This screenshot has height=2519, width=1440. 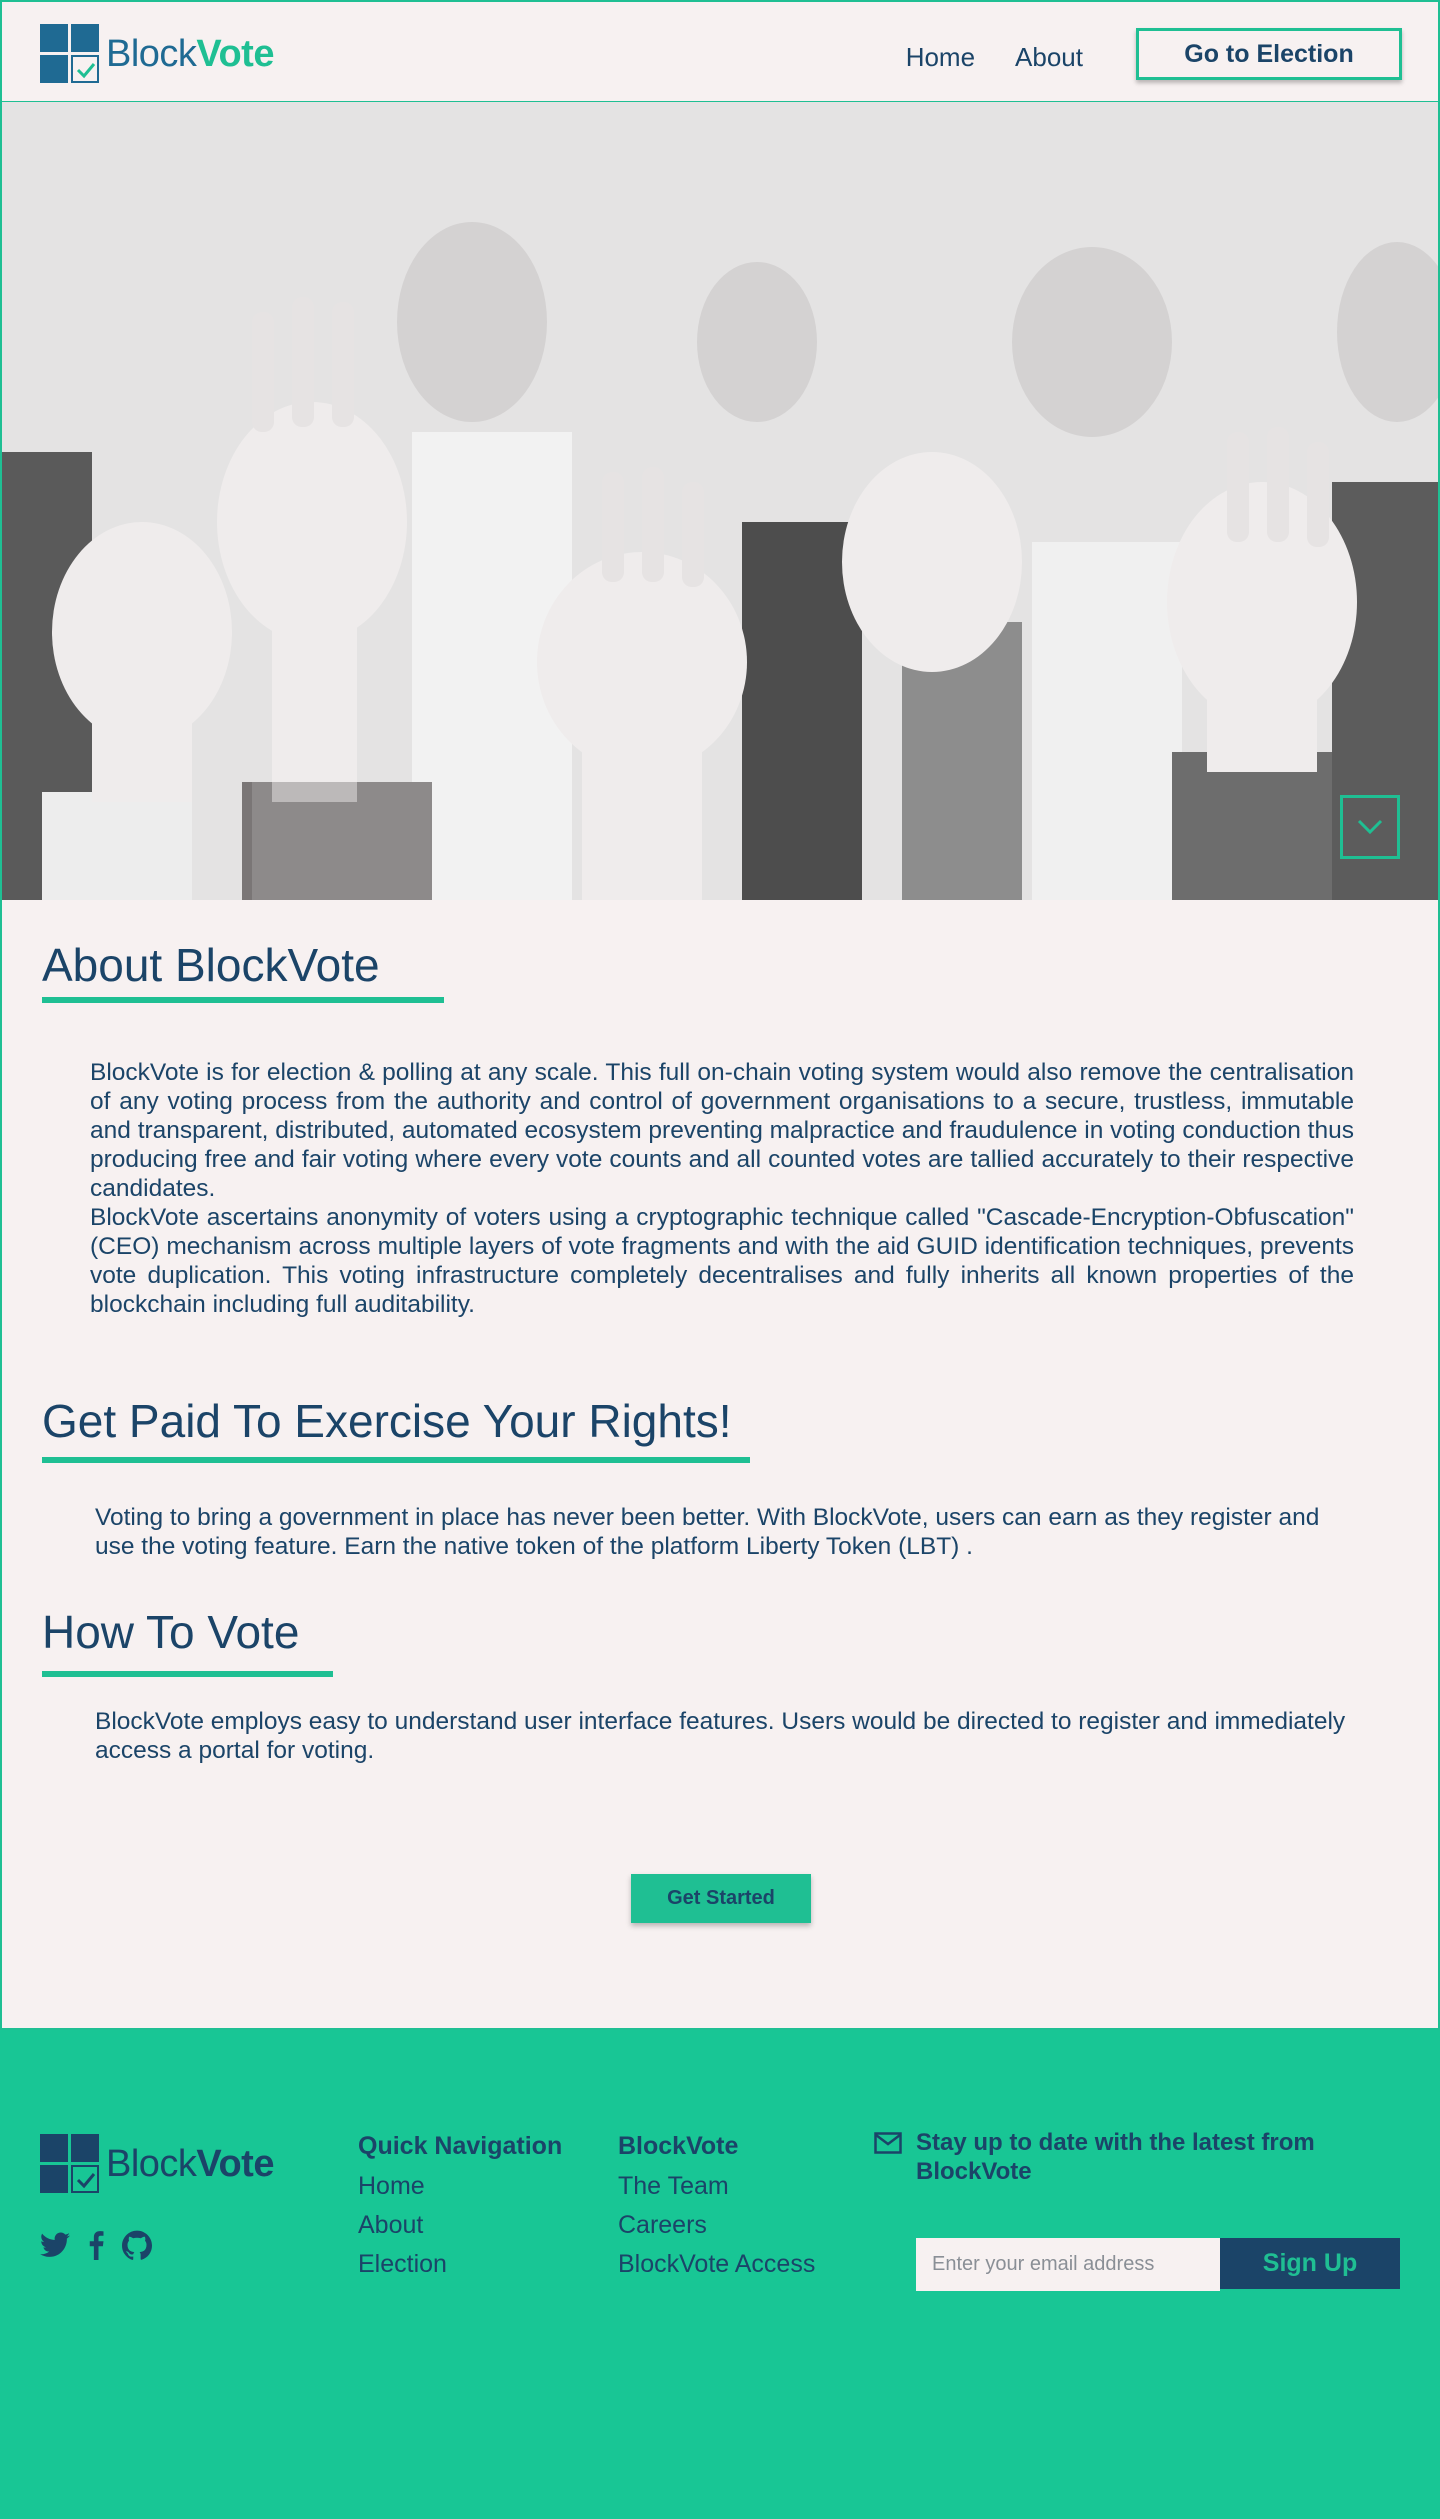 I want to click on github-icon, so click(x=137, y=2245).